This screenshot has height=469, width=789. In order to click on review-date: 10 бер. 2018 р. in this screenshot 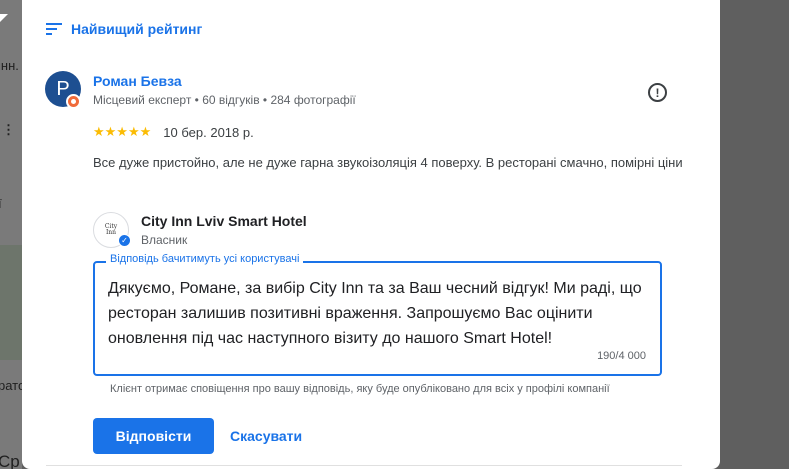, I will do `click(208, 132)`.